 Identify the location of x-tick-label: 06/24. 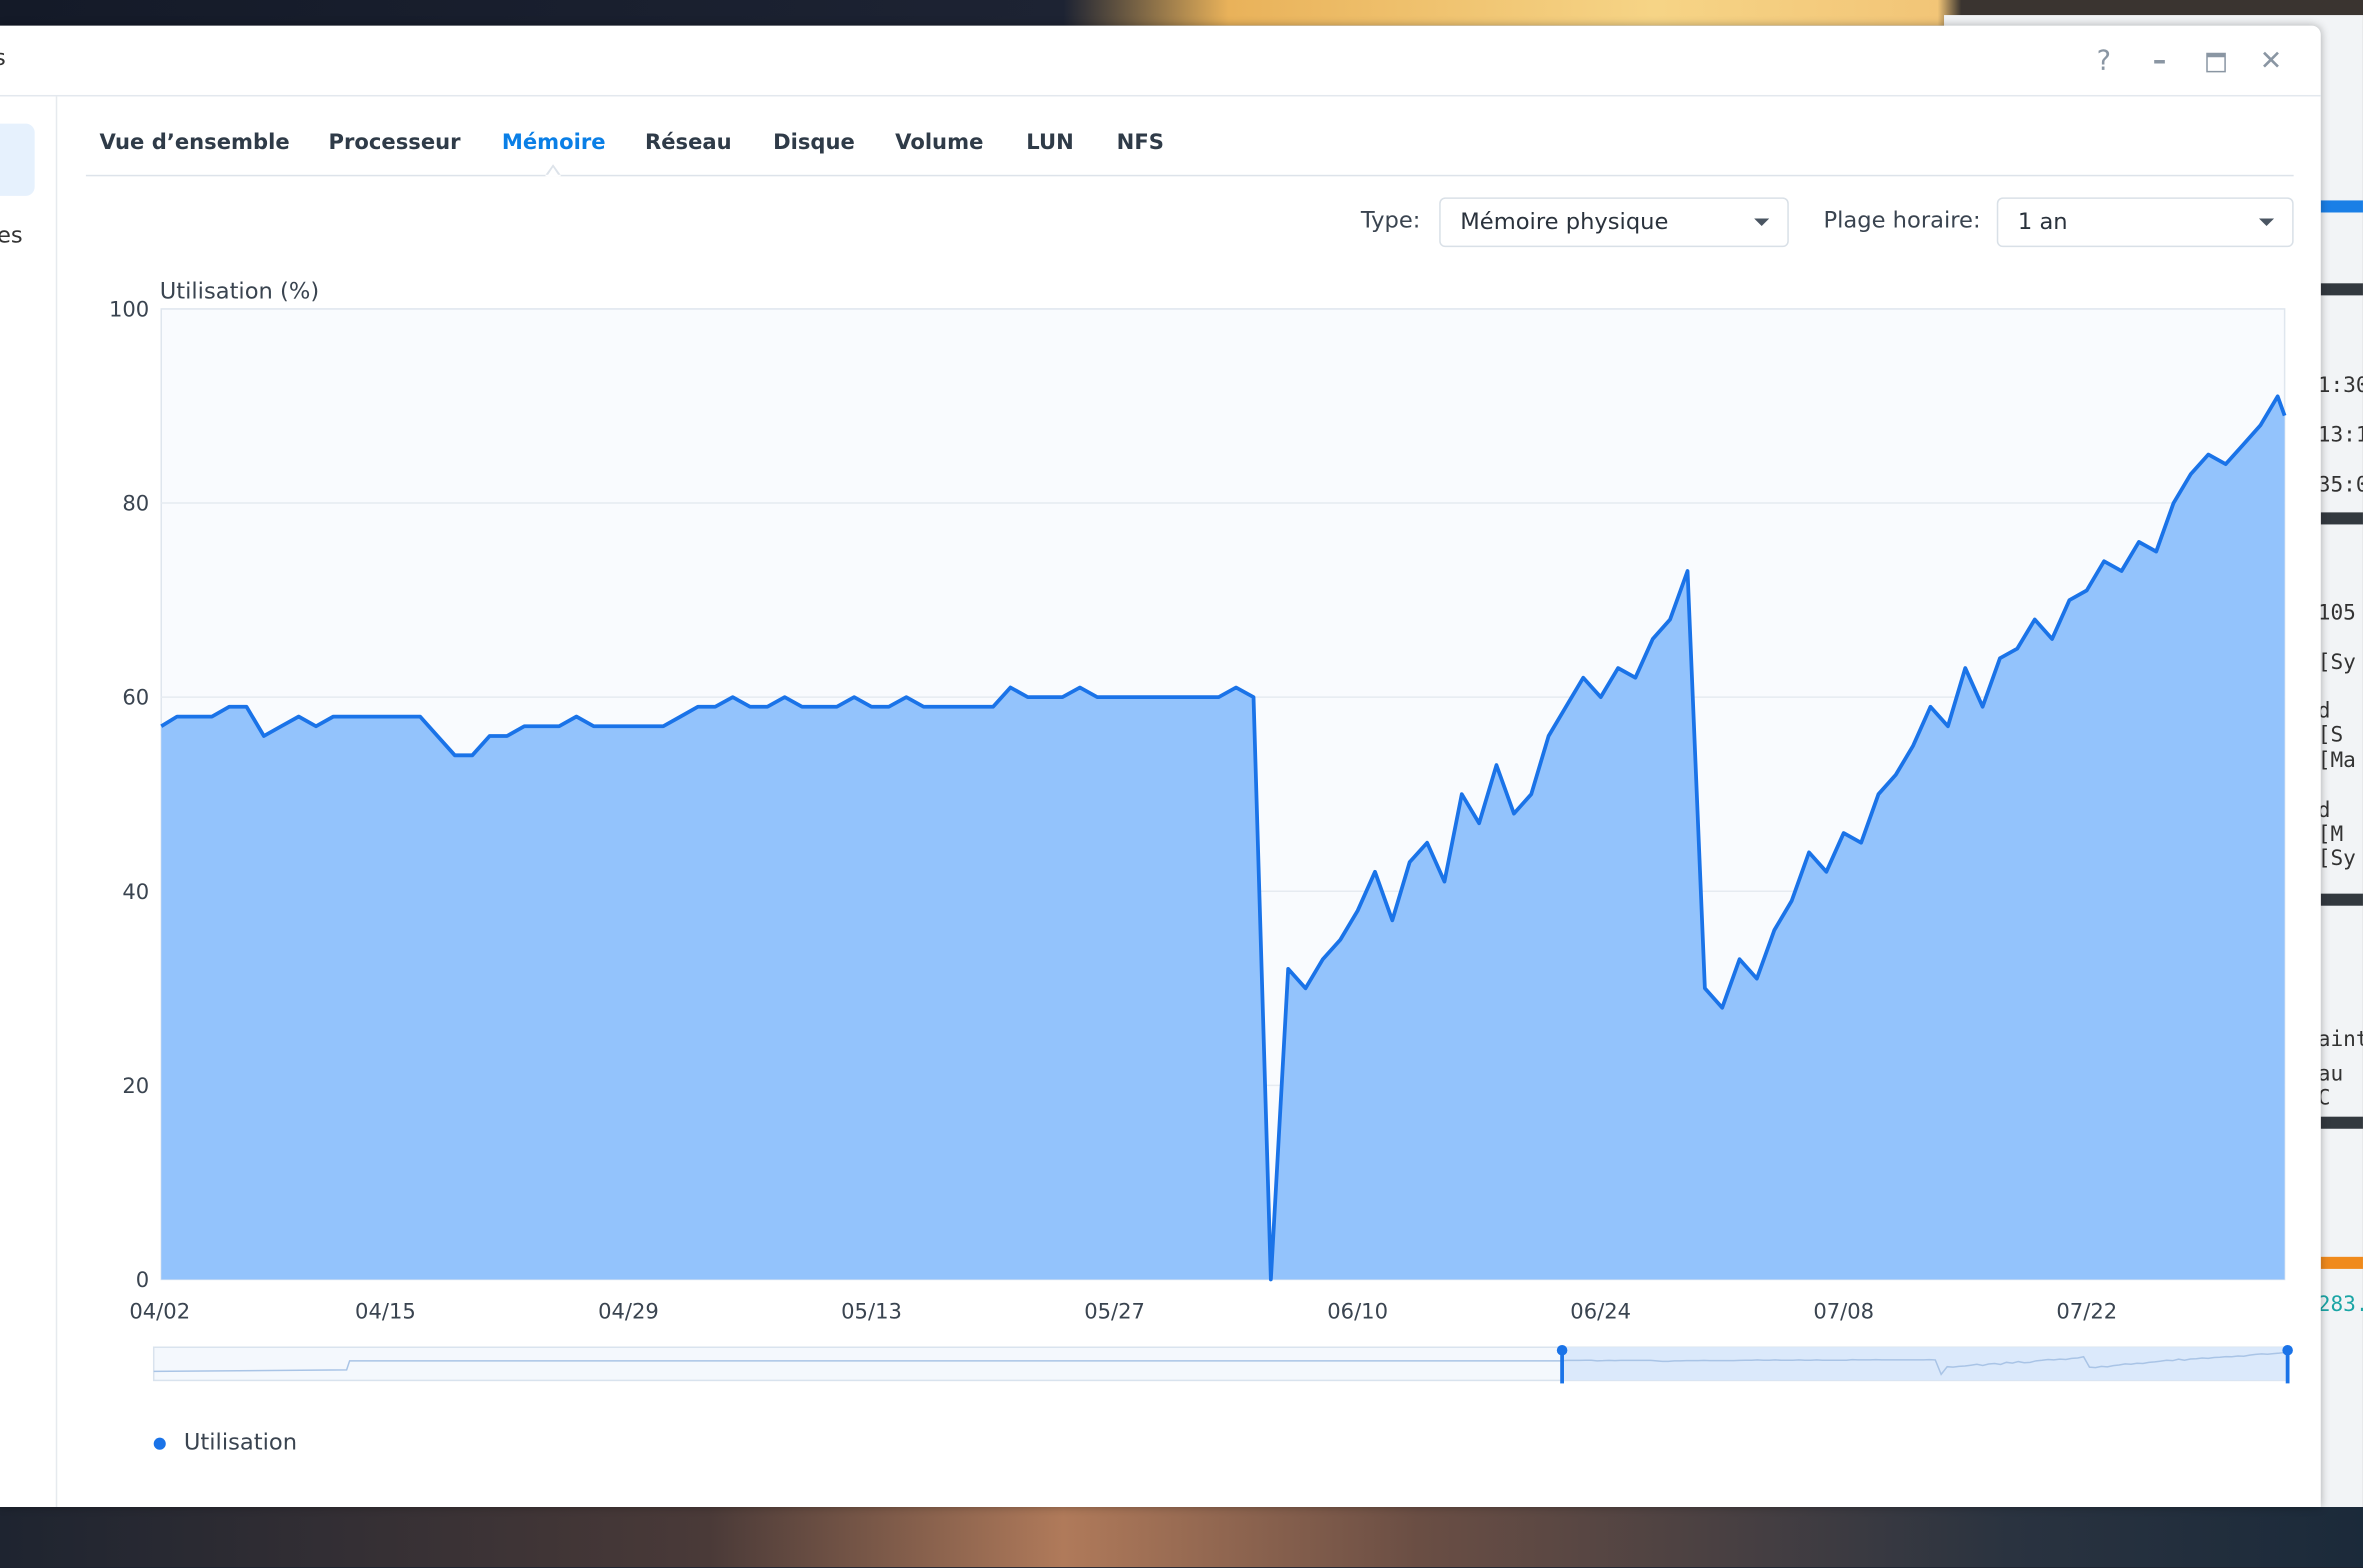
(1600, 1311).